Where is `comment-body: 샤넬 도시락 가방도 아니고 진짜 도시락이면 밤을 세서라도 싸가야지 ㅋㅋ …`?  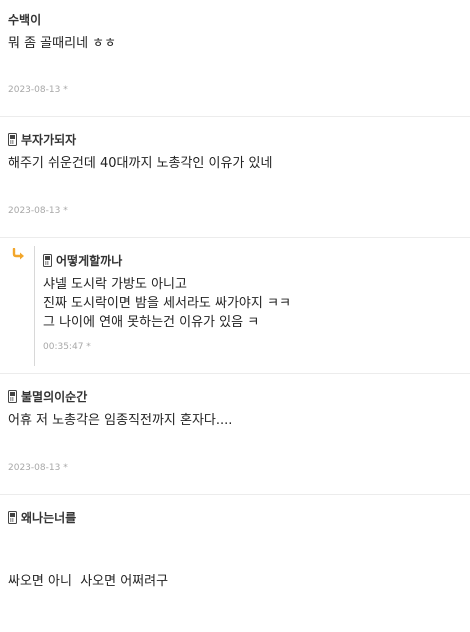
comment-body: 샤넬 도시락 가방도 아니고 진짜 도시락이면 밤을 세서라도 싸가야지 ㅋㅋ … is located at coordinates (167, 303).